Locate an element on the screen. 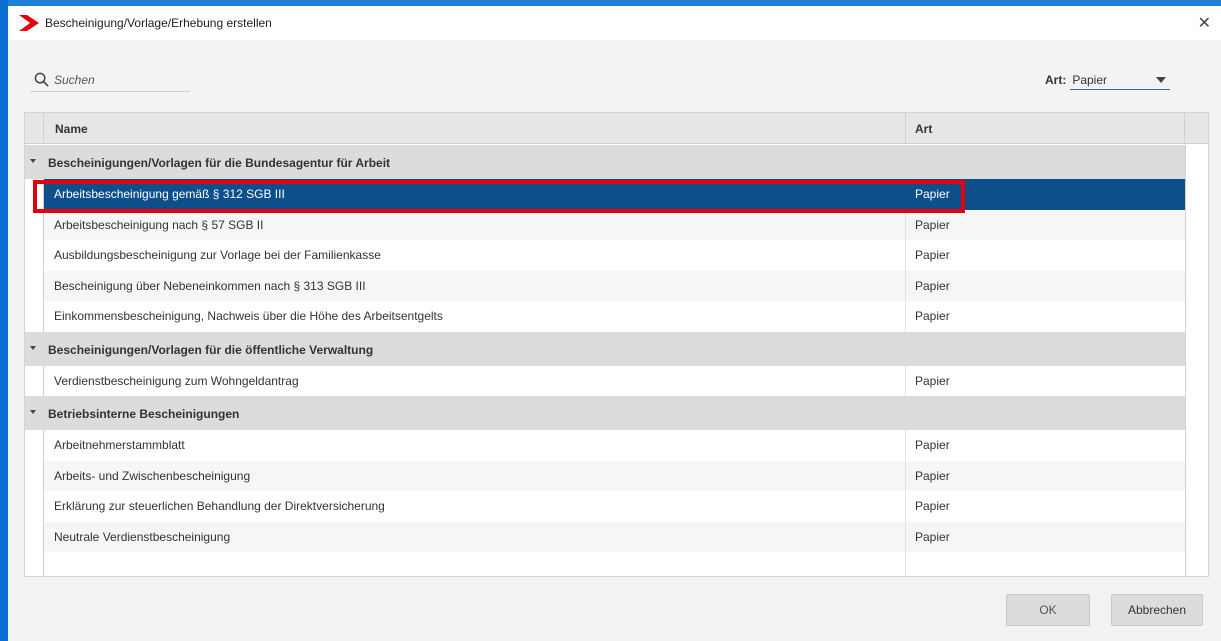 This screenshot has width=1221, height=641. table-row: Arbeits- und Zwischenbescheinigung Papier is located at coordinates (605, 475).